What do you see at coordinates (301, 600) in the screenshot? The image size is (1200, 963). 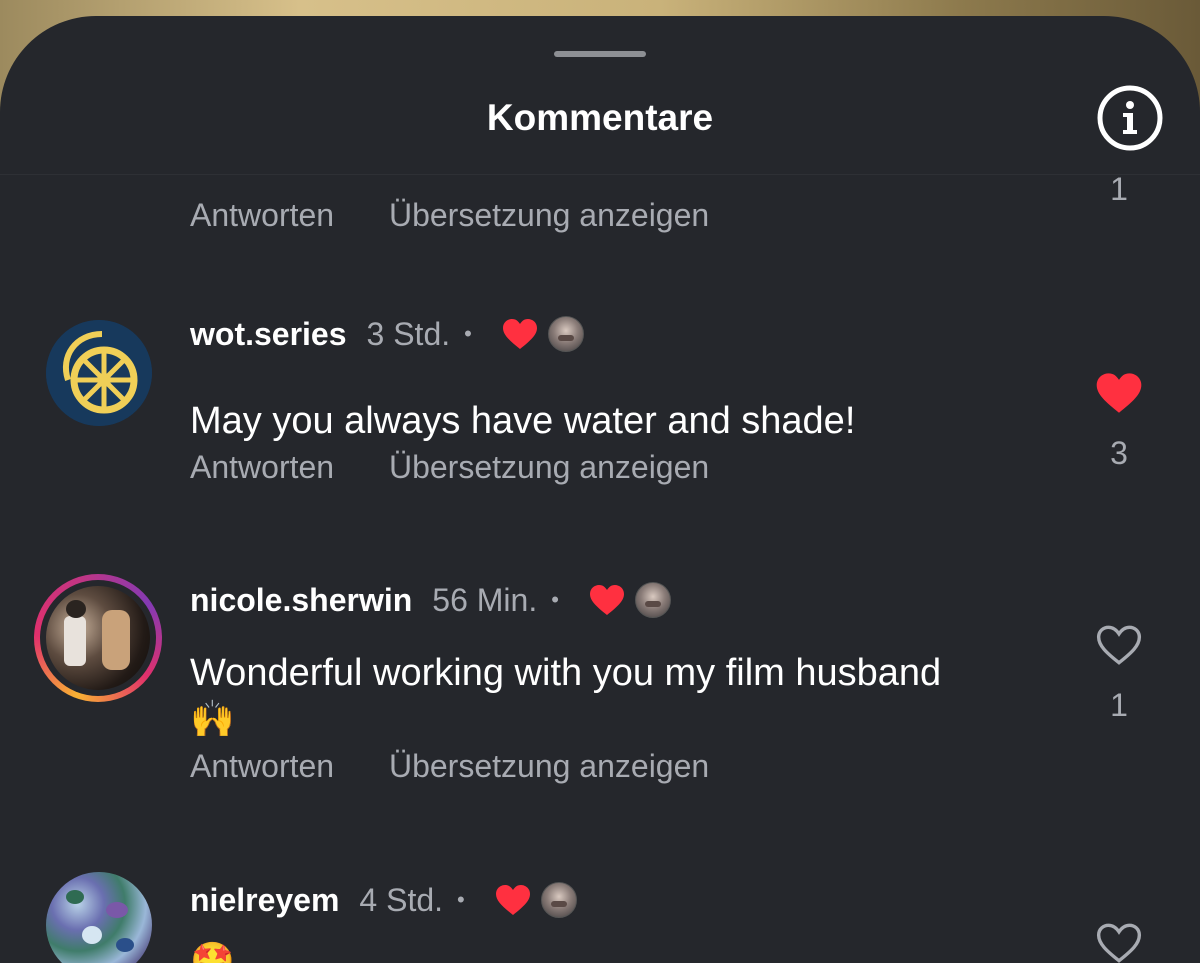 I see `username: nicole.sherwin` at bounding box center [301, 600].